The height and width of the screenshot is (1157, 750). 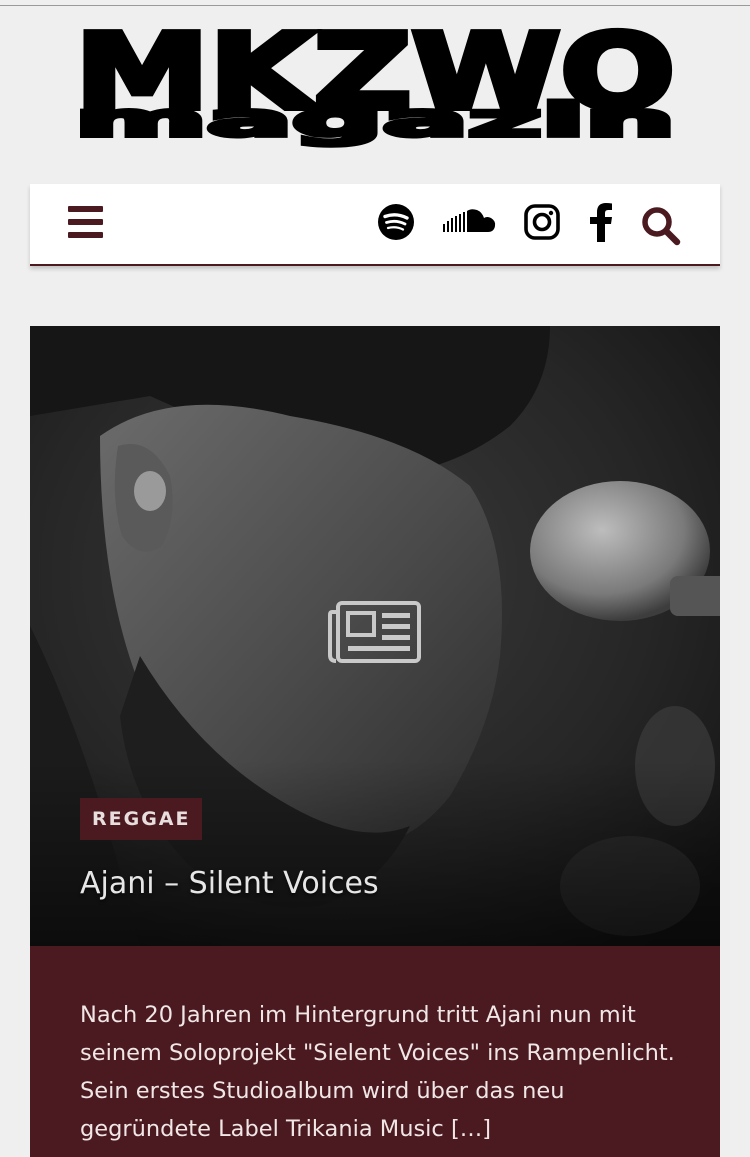 I want to click on bars-icon, so click(x=87, y=223).